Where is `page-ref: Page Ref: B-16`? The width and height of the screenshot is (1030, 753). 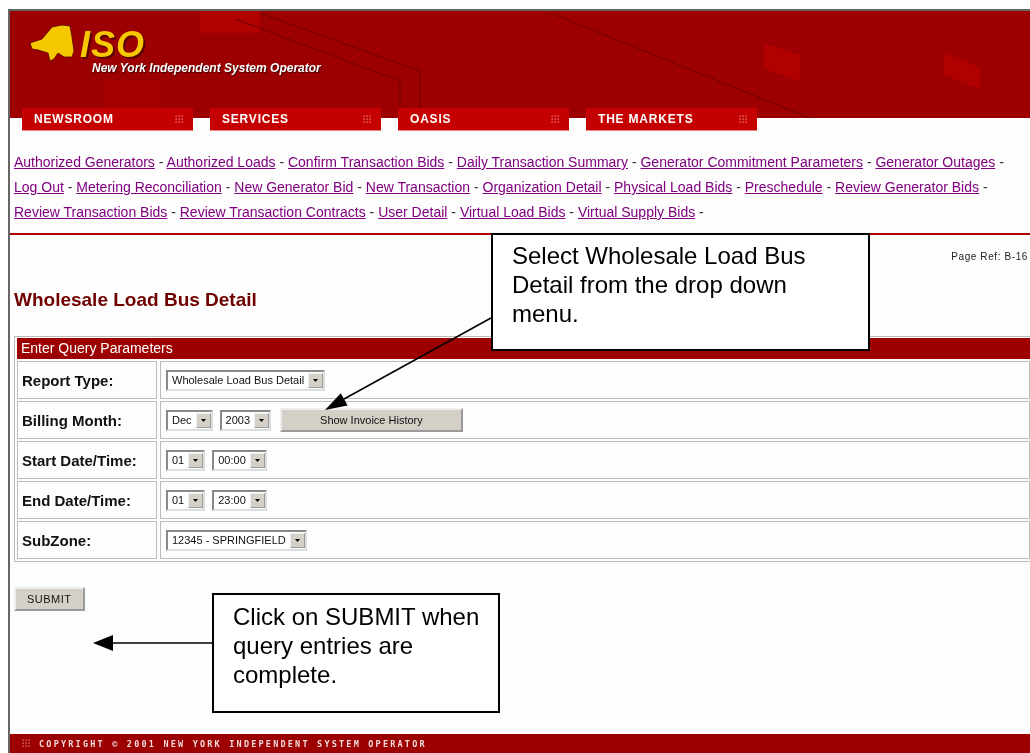 page-ref: Page Ref: B-16 is located at coordinates (989, 256).